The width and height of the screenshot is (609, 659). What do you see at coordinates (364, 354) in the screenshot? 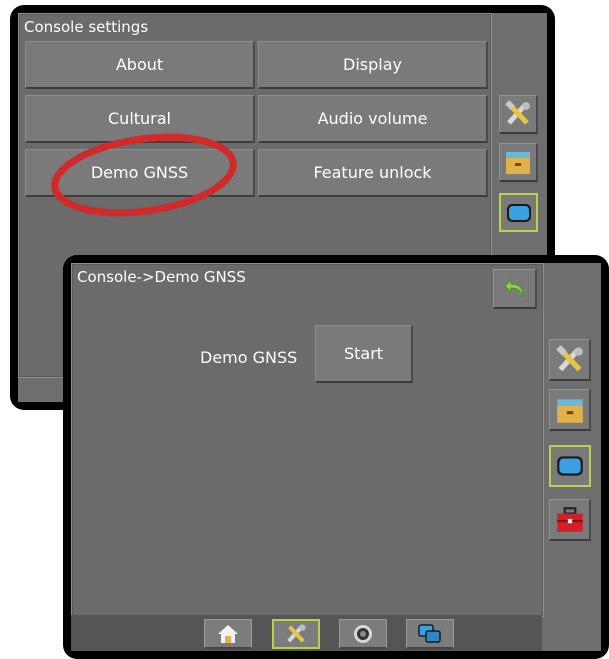
I see `start-button: Start` at bounding box center [364, 354].